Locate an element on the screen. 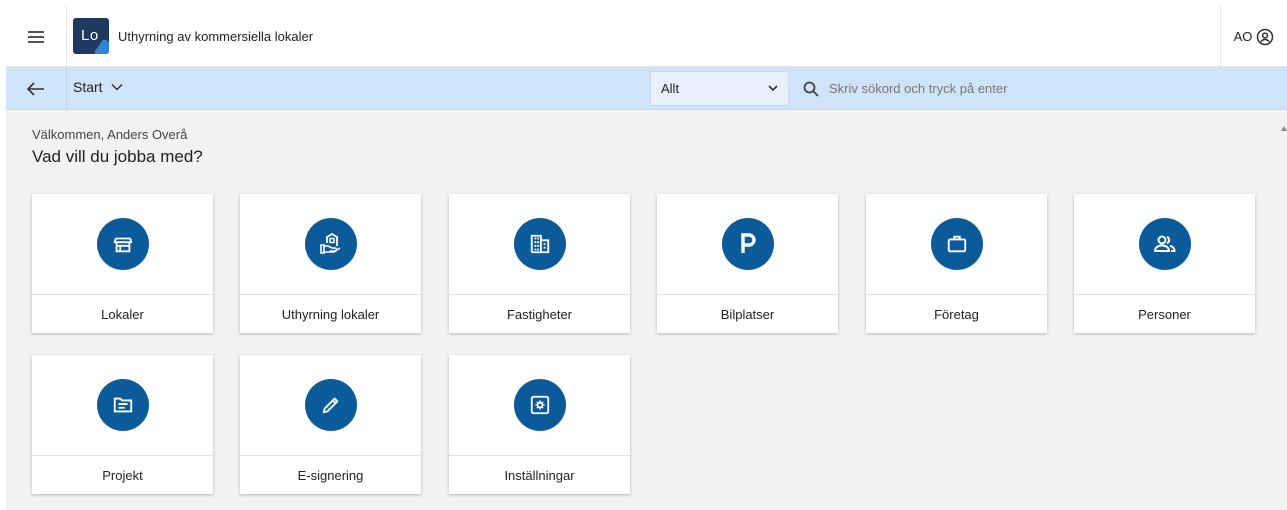 The width and height of the screenshot is (1287, 510). folder-icon is located at coordinates (122, 405).